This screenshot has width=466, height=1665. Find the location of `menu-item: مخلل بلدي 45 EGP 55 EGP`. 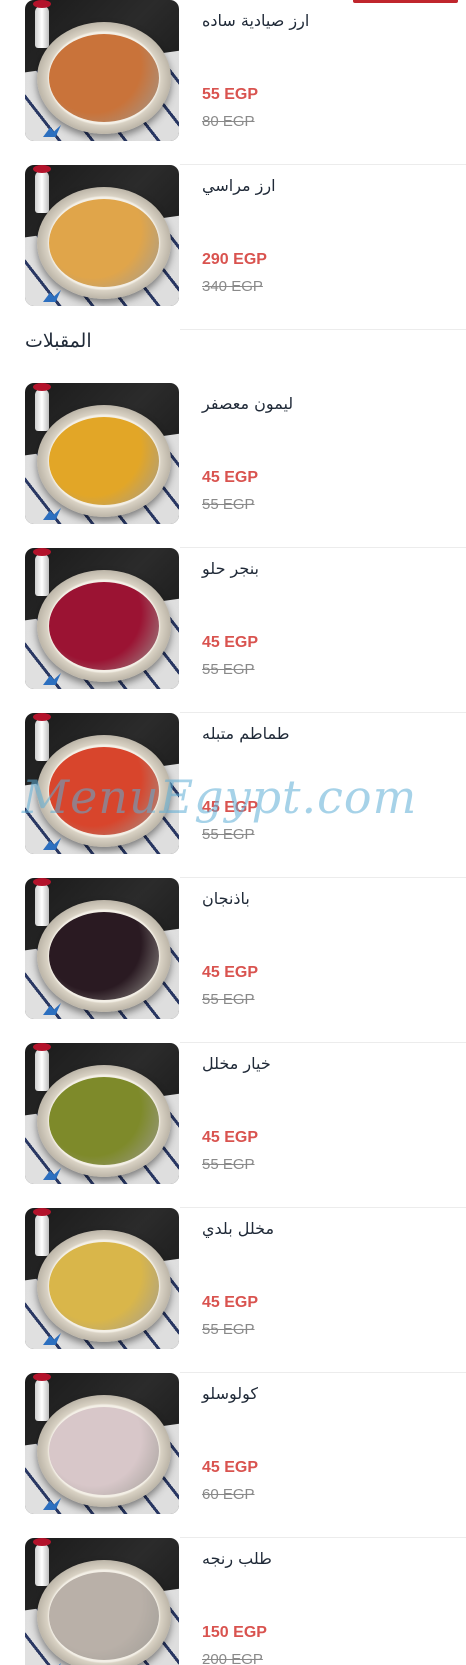

menu-item: مخلل بلدي 45 EGP 55 EGP is located at coordinates (233, 1290).